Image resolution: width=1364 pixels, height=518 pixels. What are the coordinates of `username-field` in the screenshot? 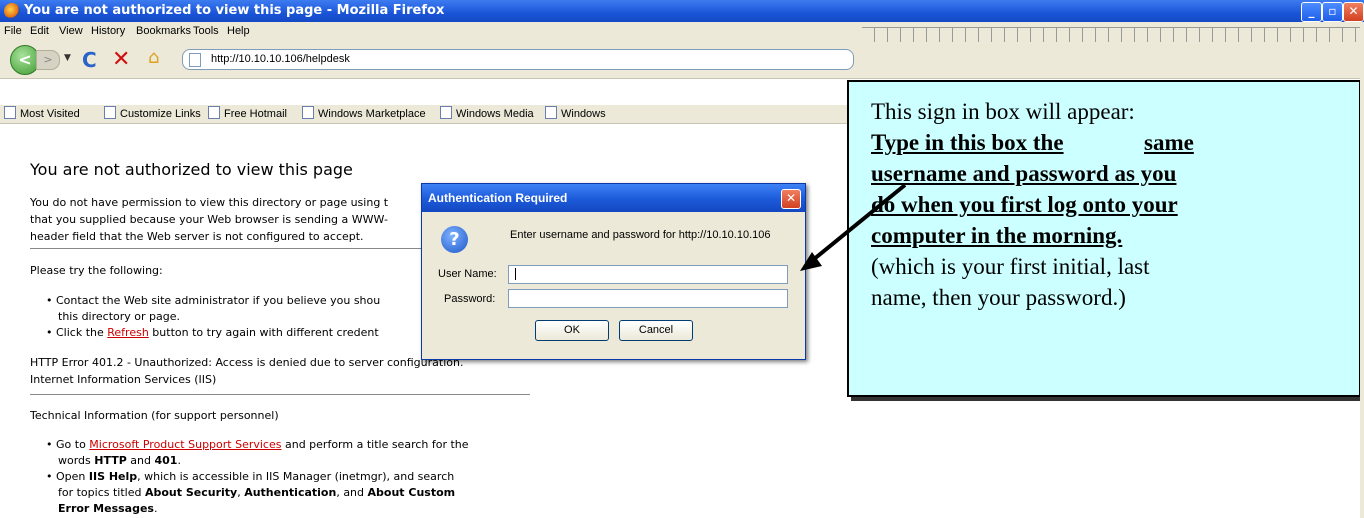 It's located at (648, 274).